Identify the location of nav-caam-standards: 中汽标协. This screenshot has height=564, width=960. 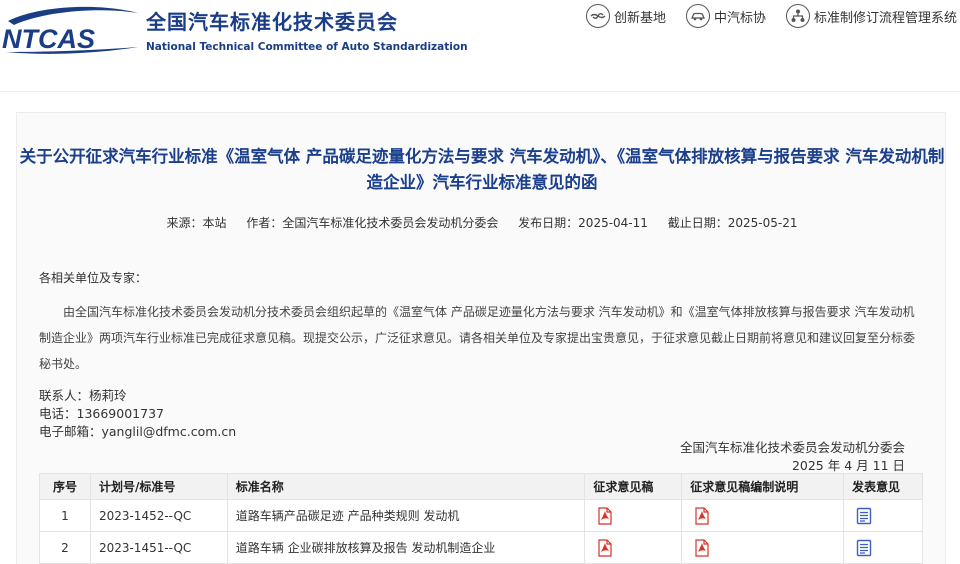
(726, 16).